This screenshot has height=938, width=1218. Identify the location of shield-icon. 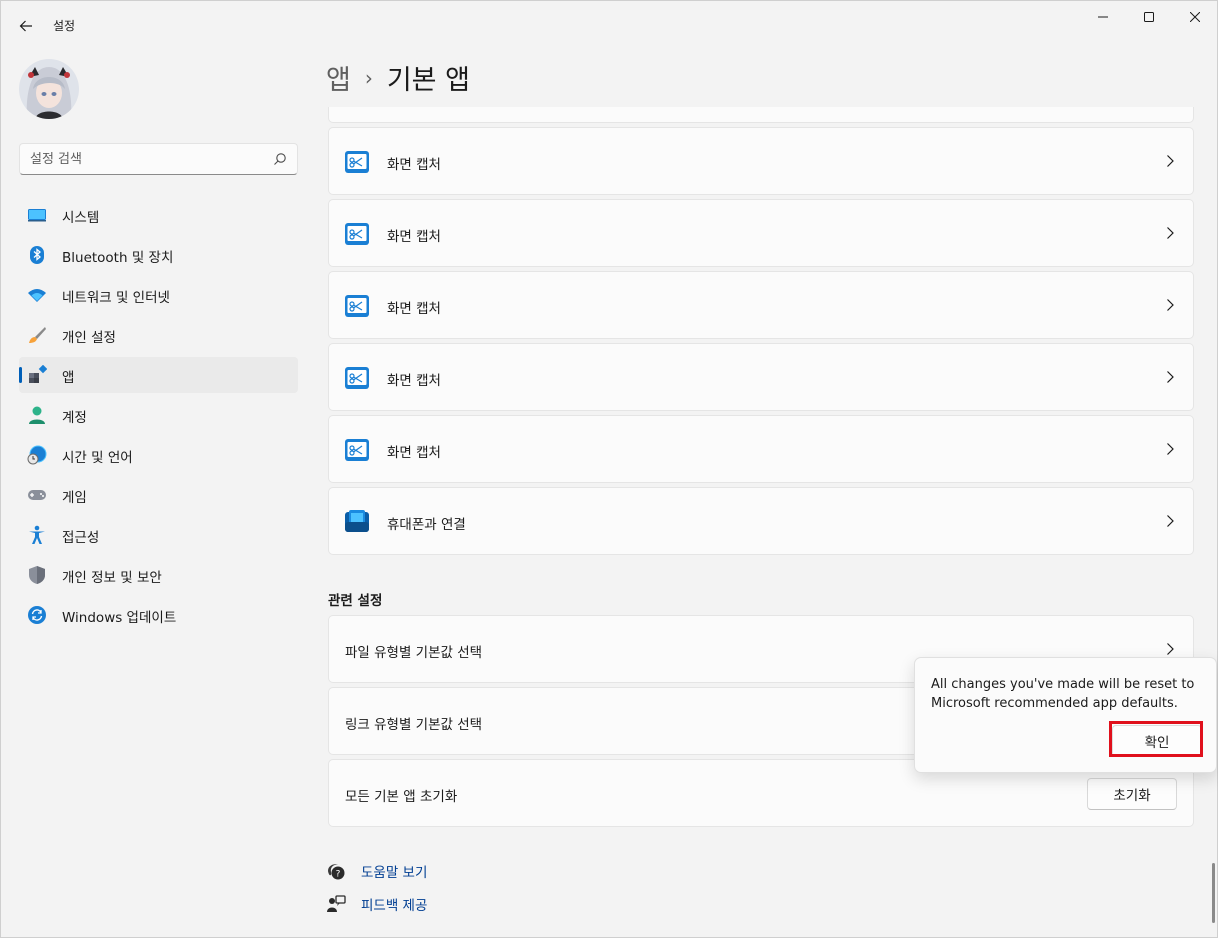
(37, 575).